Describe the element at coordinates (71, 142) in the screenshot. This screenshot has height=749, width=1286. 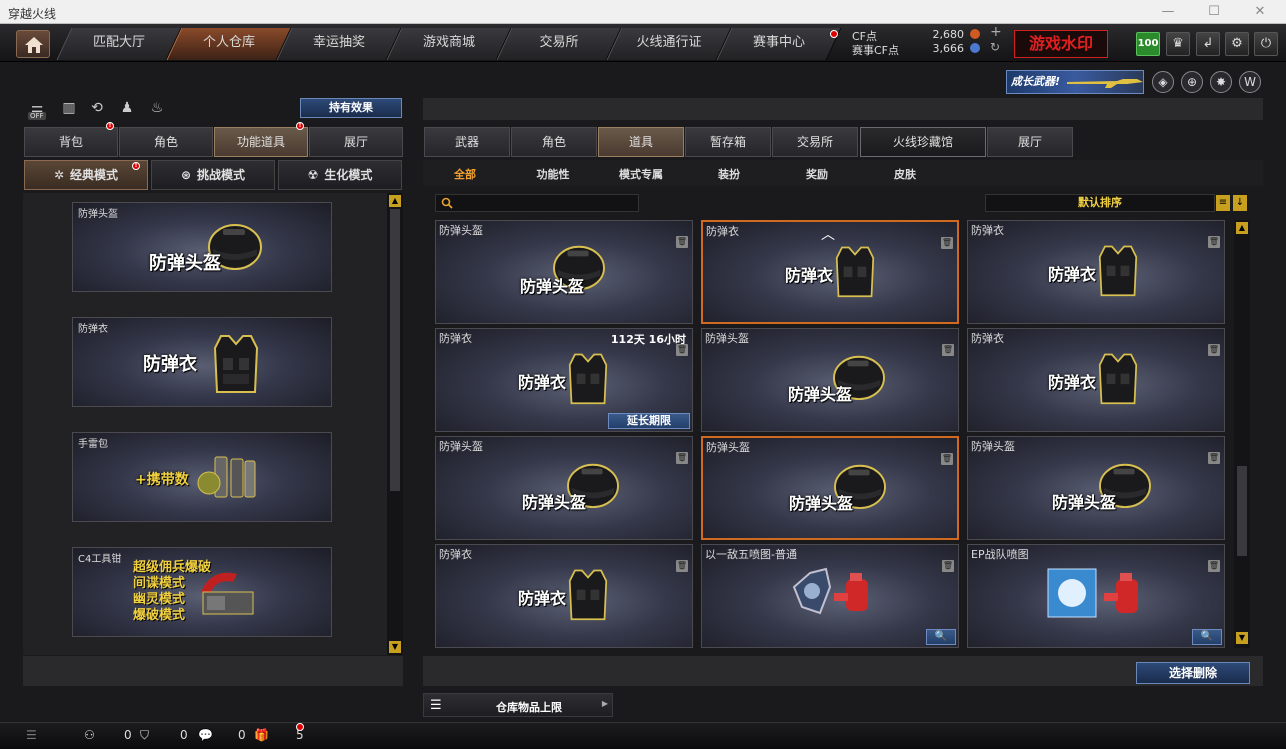
I see `left-tab-backpack: 背包` at that location.